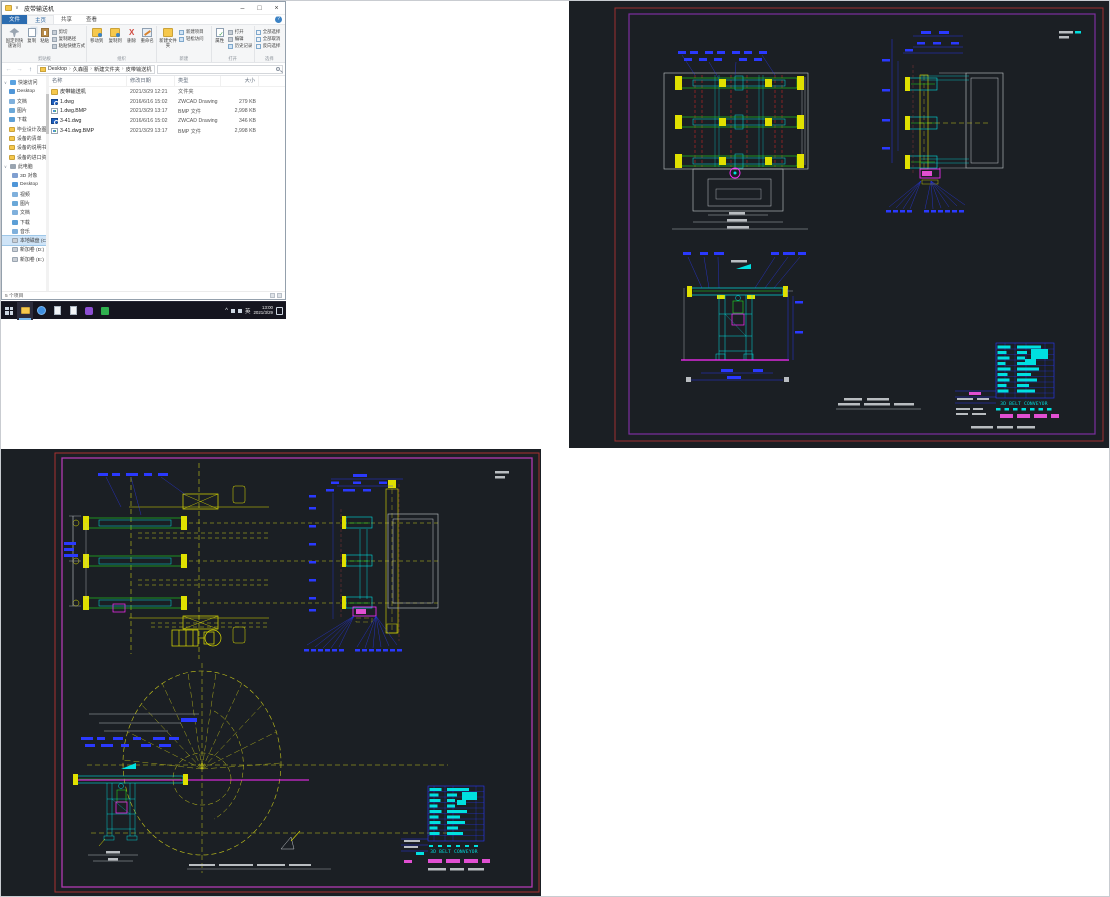 This screenshot has width=1110, height=897. I want to click on edit-icon, so click(230, 39).